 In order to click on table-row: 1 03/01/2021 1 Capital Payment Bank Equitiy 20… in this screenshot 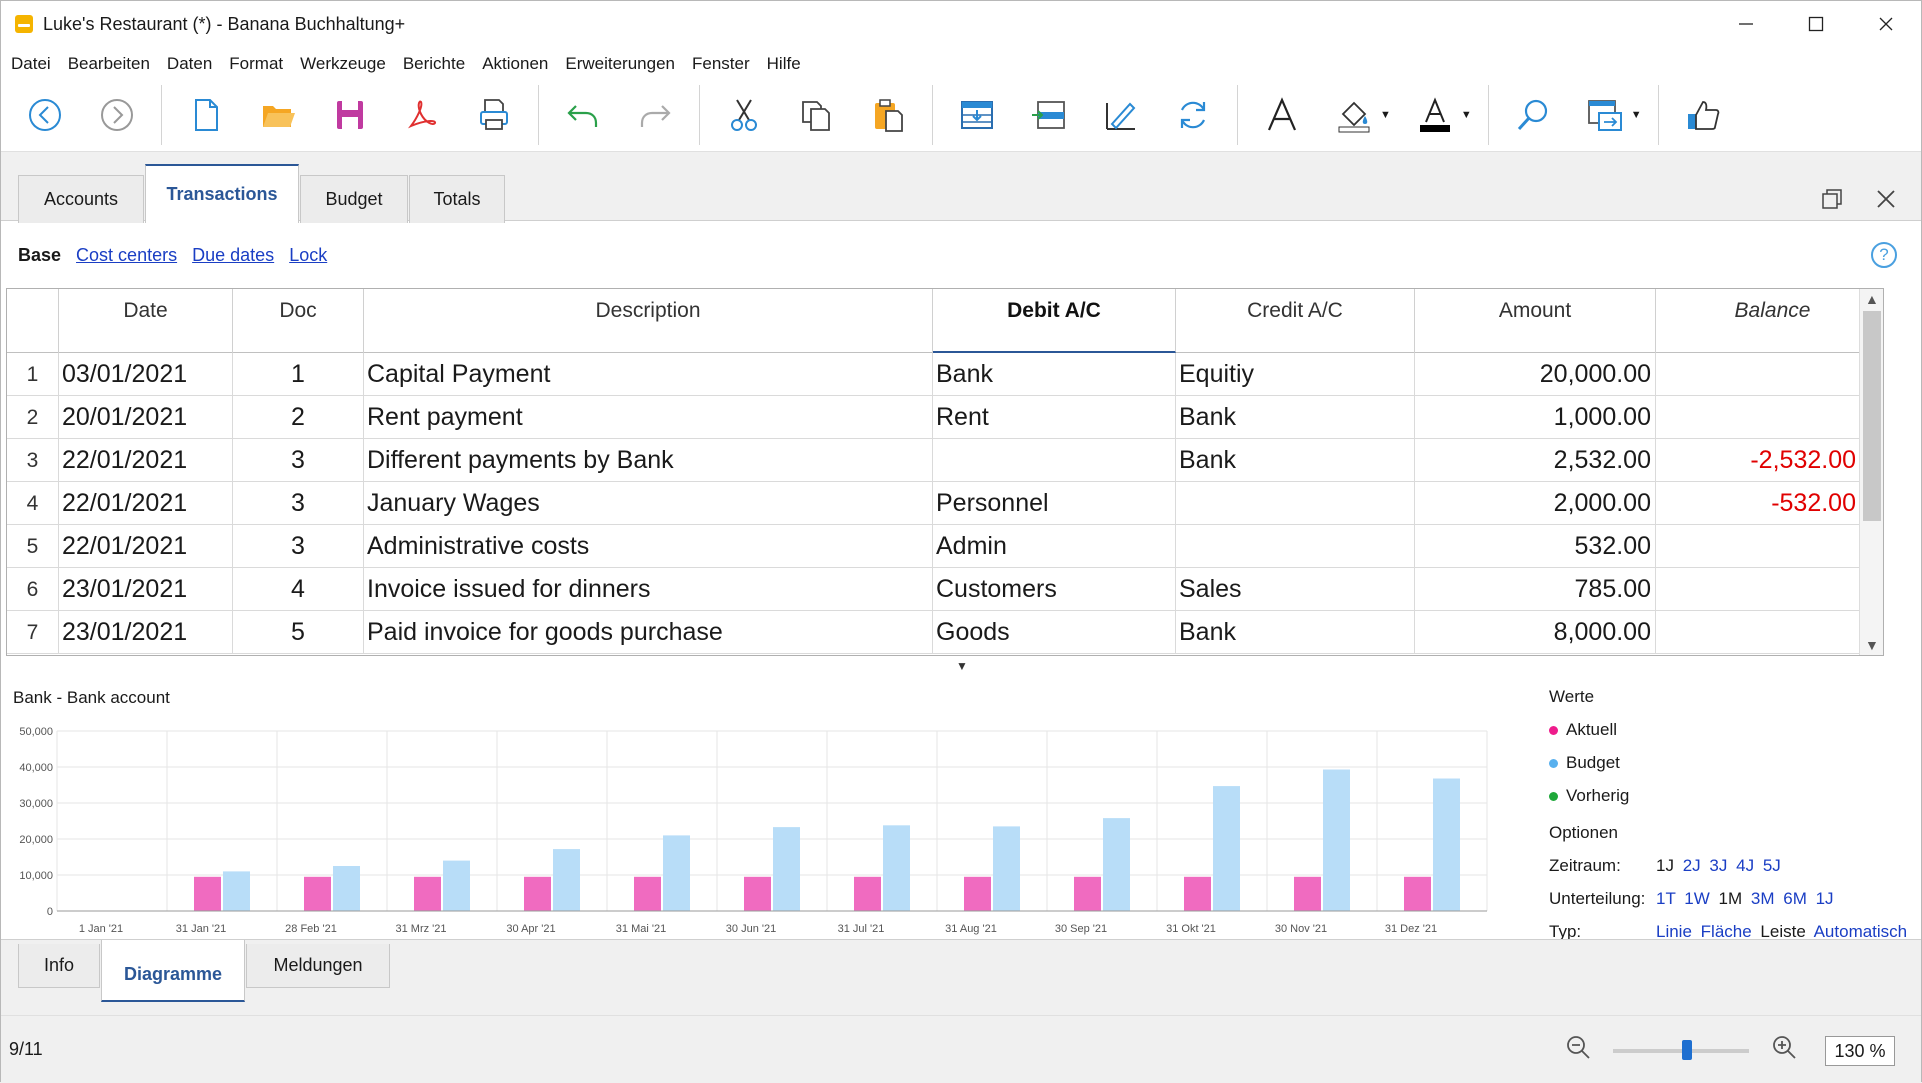, I will do `click(945, 374)`.